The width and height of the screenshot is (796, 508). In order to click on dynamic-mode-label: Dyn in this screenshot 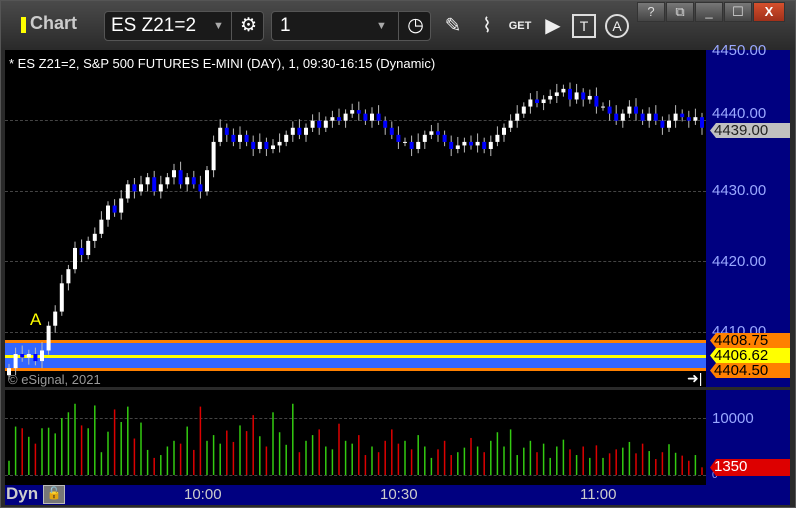, I will do `click(22, 494)`.